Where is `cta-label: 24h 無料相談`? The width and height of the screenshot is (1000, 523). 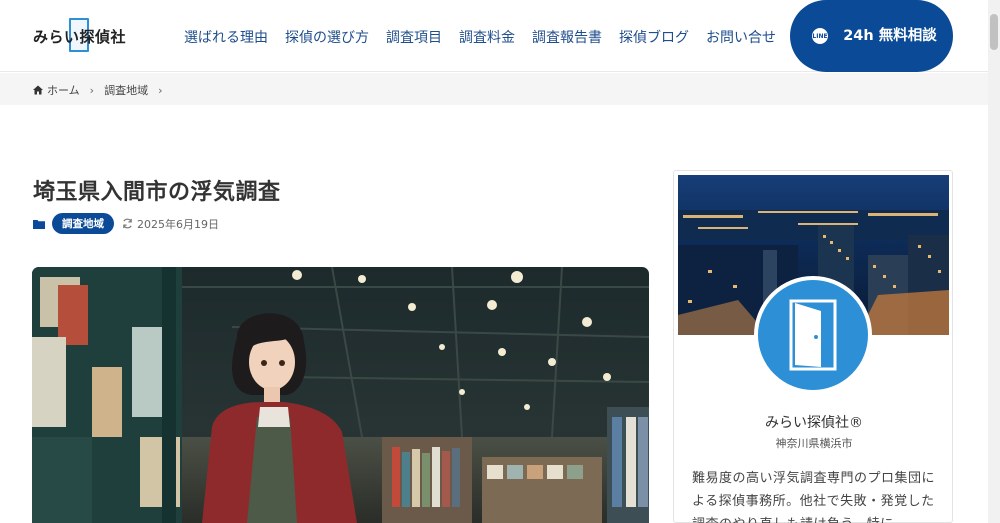 cta-label: 24h 無料相談 is located at coordinates (890, 36).